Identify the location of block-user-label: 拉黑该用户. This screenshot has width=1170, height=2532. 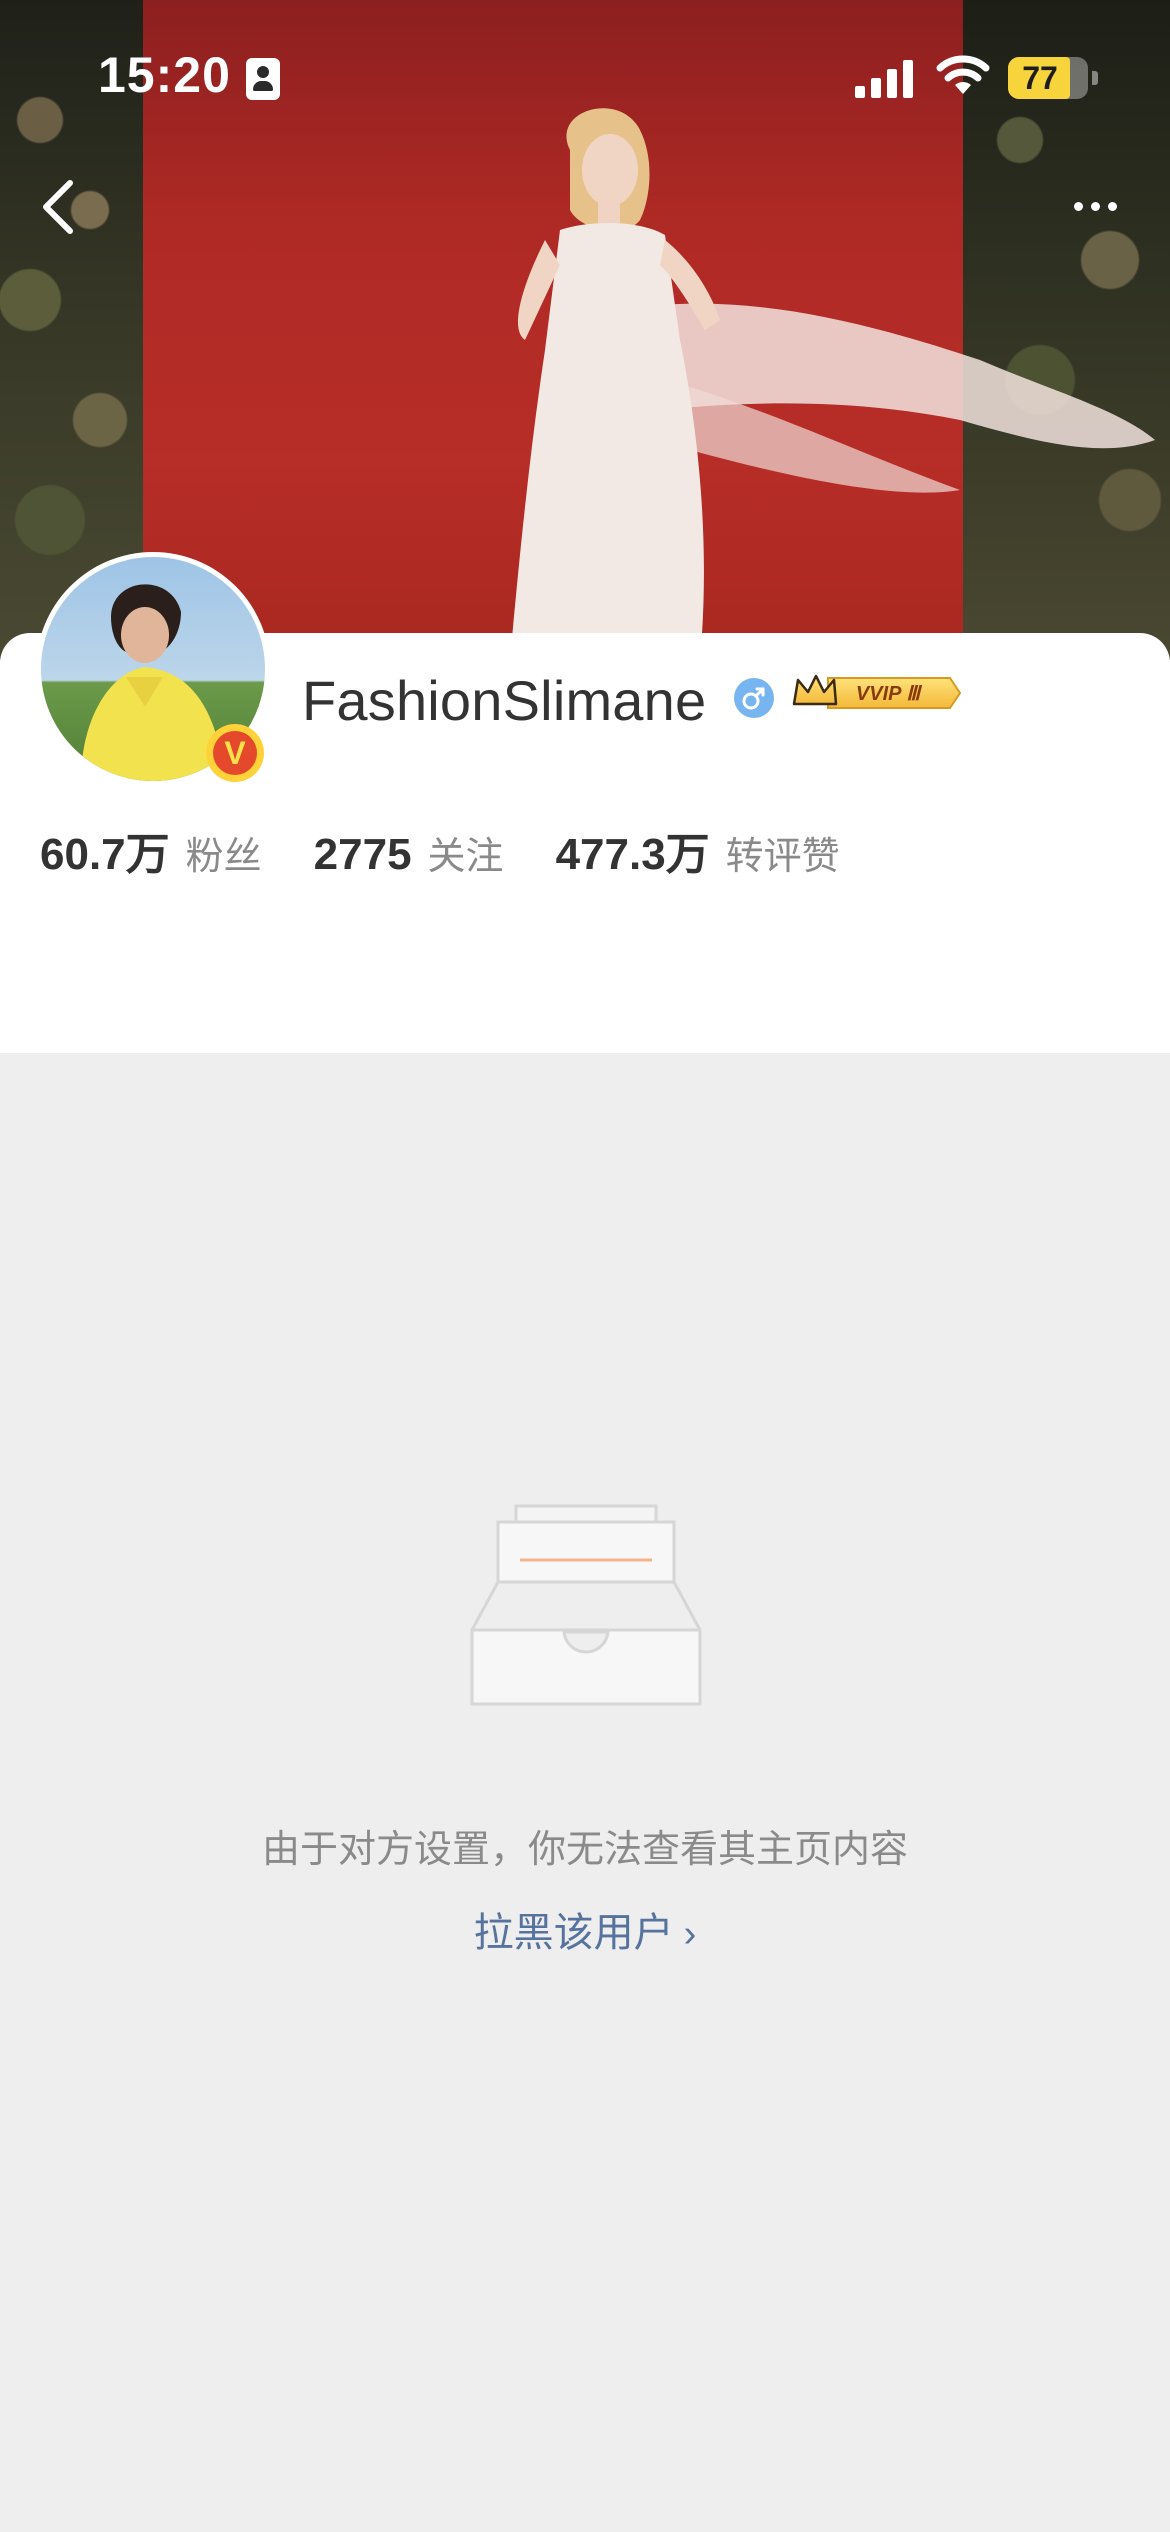
(573, 1933).